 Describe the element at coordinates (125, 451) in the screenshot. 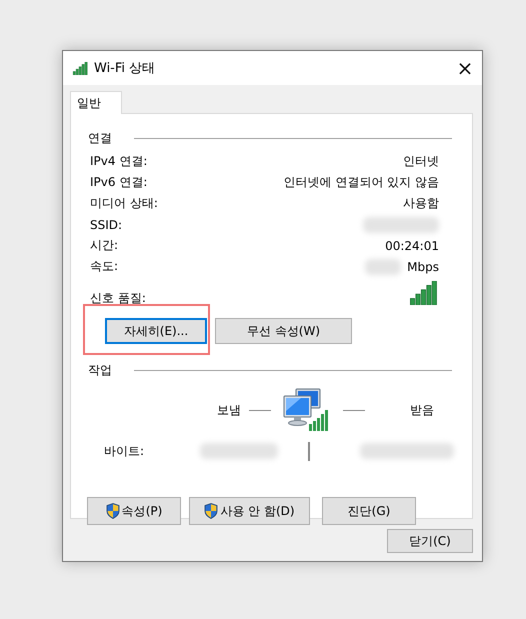

I see `bytes-label: 바이트:` at that location.